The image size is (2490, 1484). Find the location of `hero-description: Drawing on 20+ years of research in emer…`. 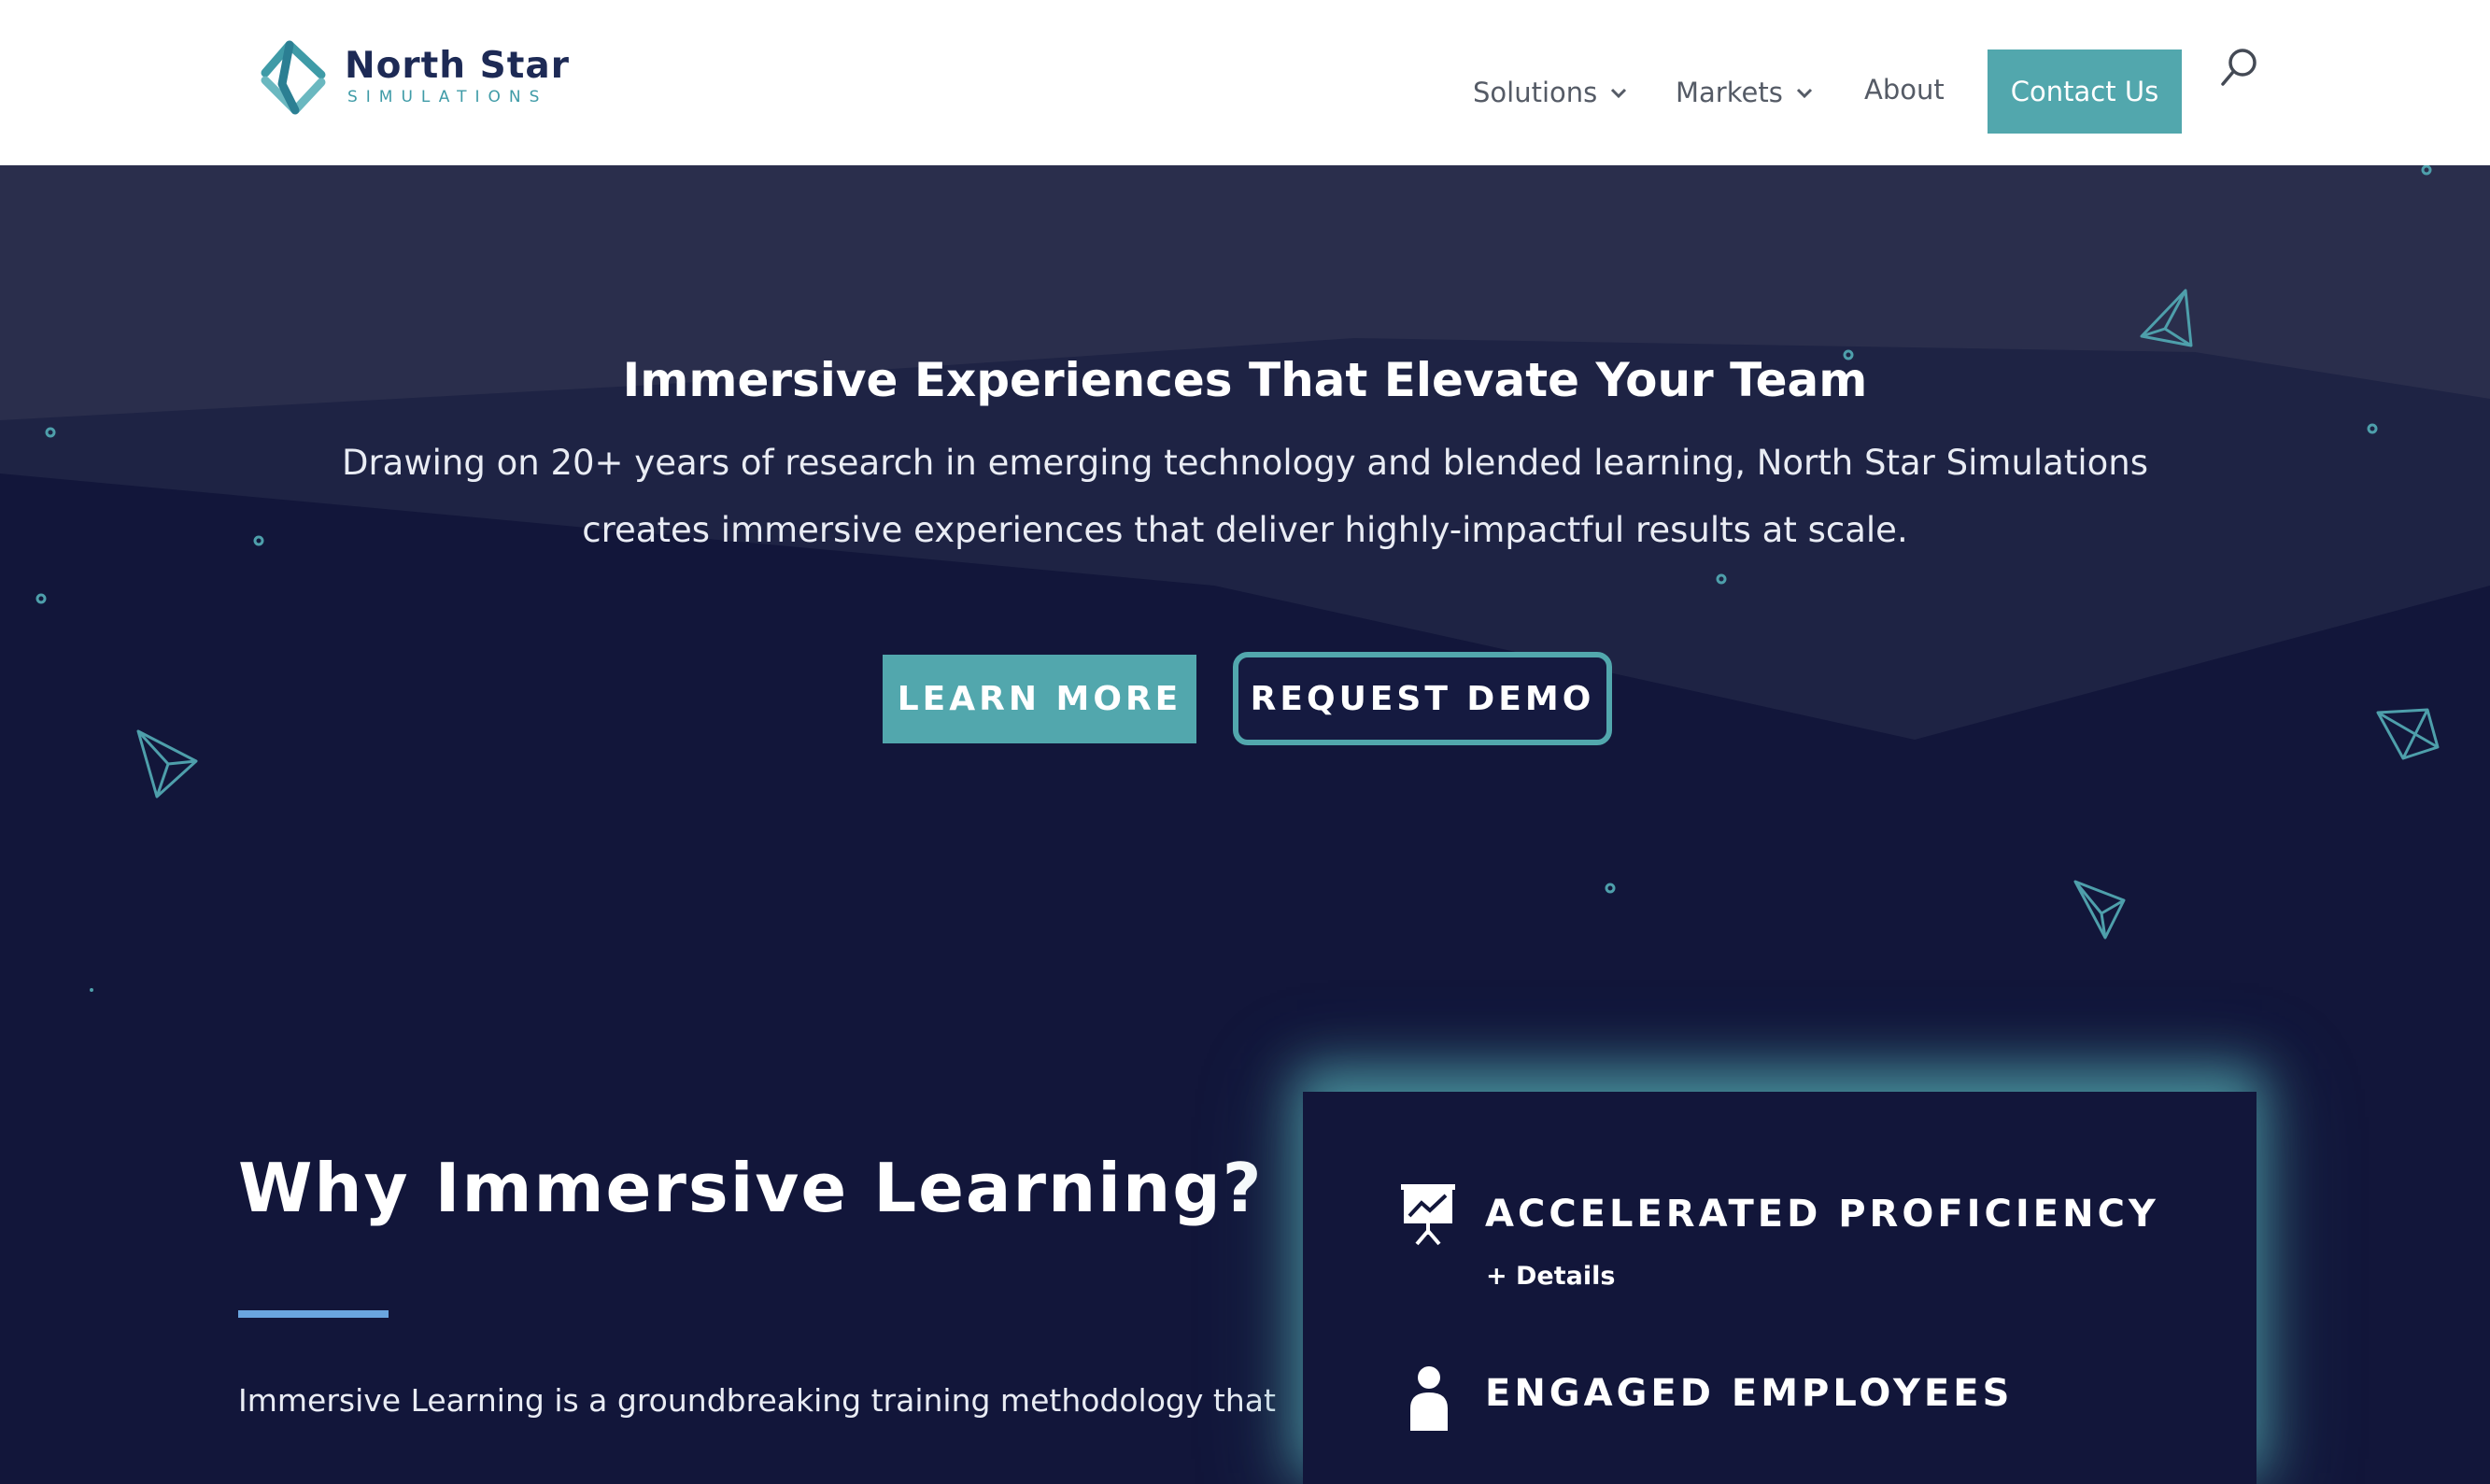

hero-description: Drawing on 20+ years of research in emer… is located at coordinates (1244, 496).